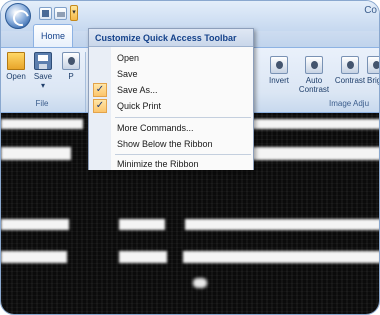 The image size is (380, 315). Describe the element at coordinates (128, 58) in the screenshot. I see `menu-item-label: Open` at that location.